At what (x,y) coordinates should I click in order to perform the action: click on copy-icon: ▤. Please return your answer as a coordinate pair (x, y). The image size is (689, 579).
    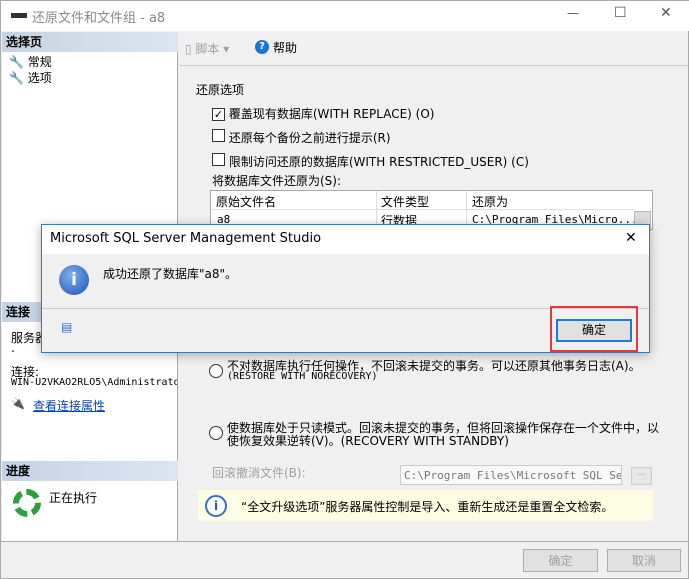
    Looking at the image, I should click on (66, 327).